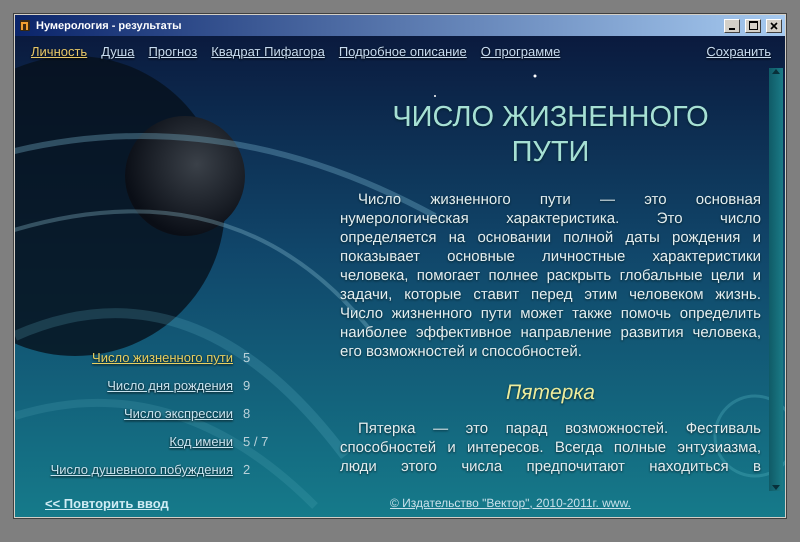  Describe the element at coordinates (776, 488) in the screenshot. I see `scroll-down-icon` at that location.